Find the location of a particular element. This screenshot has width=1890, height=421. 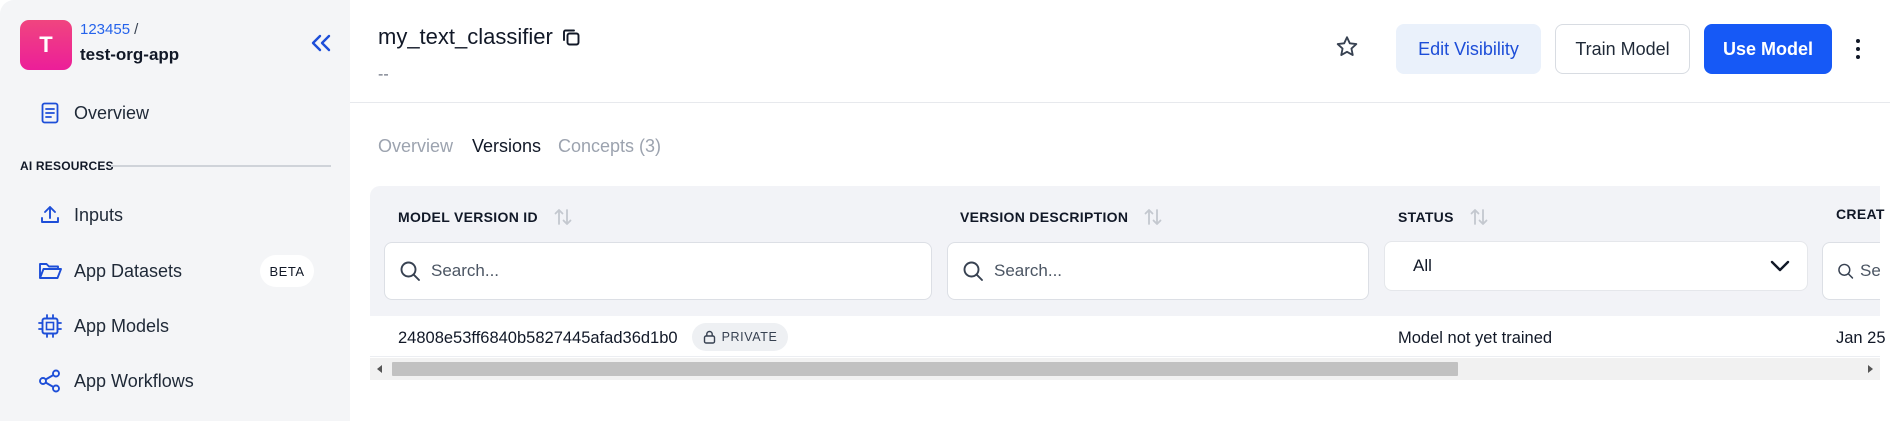

column-header-version-description: VERSION DESCRIPTION is located at coordinates (1062, 217).